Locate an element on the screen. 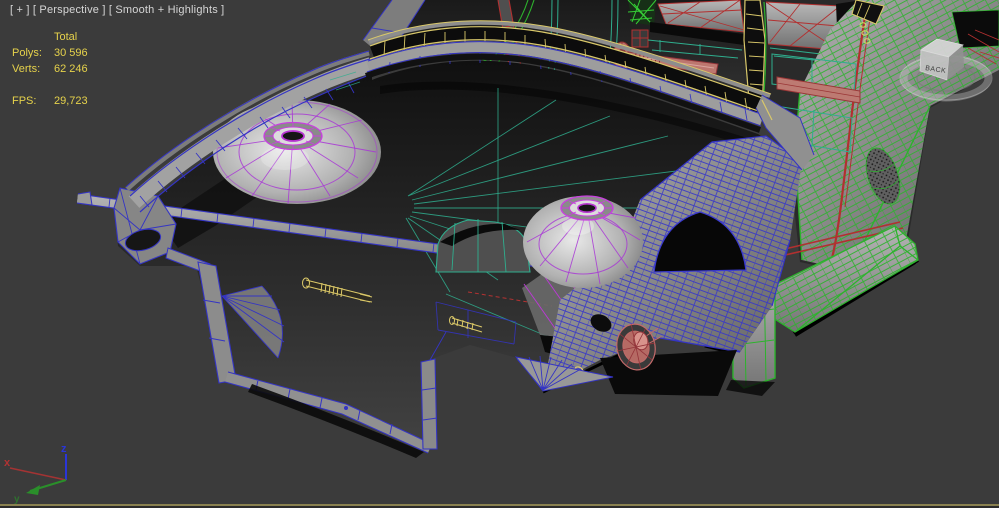  strut-tower-left is located at coordinates (297, 152).